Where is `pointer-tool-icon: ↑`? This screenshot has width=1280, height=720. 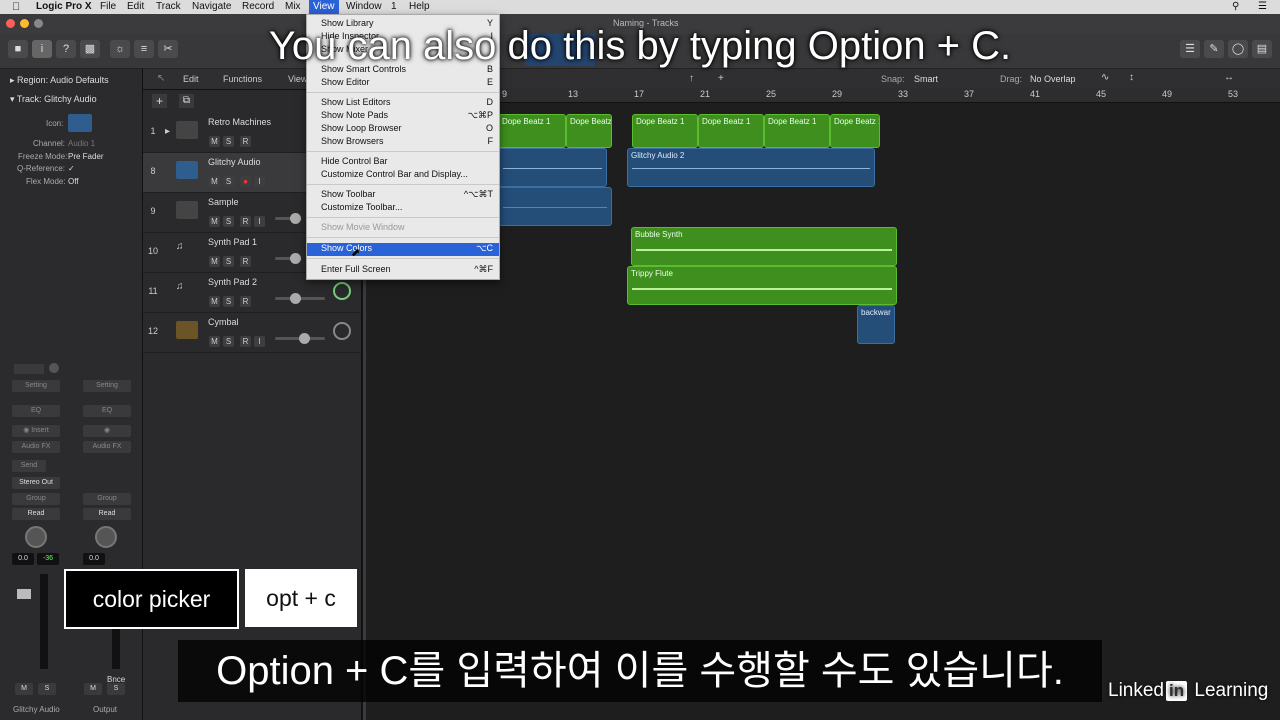 pointer-tool-icon: ↑ is located at coordinates (691, 78).